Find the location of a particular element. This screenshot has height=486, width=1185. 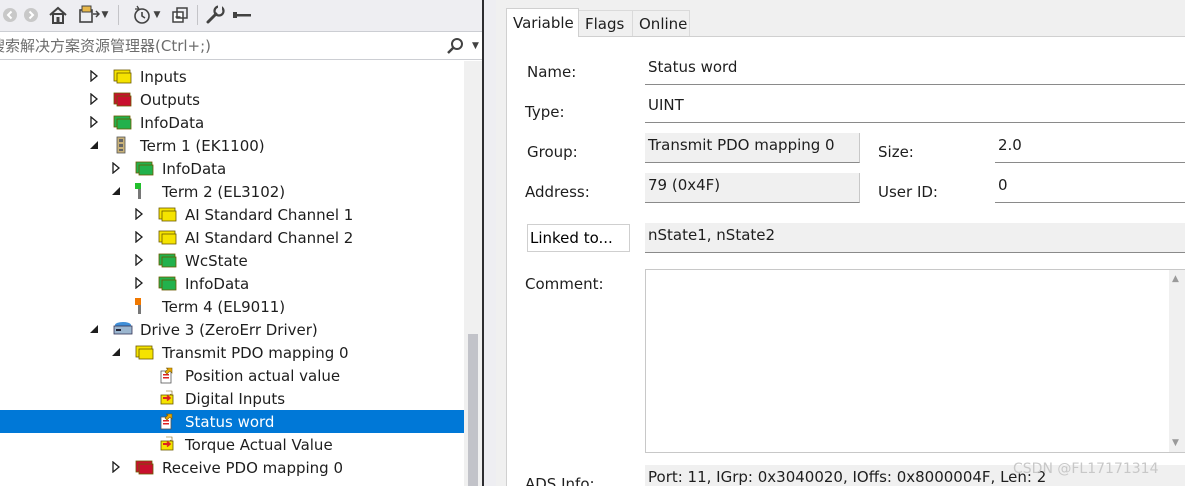

tree-node: Position actual value is located at coordinates (232, 375).